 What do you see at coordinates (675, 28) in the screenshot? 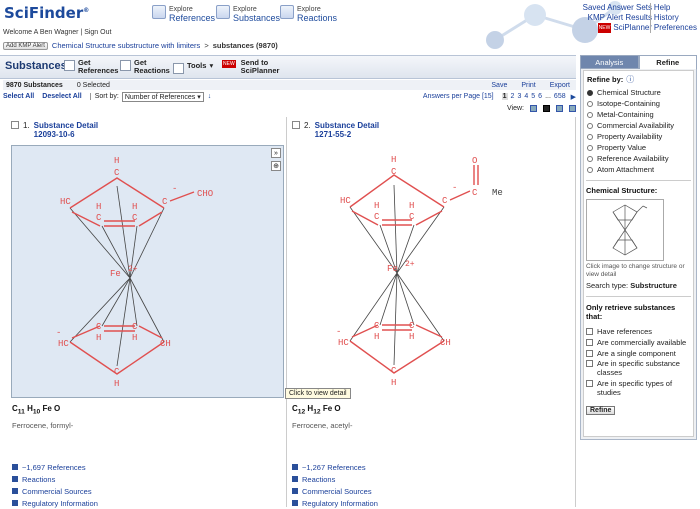
I see `preferences-link: Preferences` at bounding box center [675, 28].